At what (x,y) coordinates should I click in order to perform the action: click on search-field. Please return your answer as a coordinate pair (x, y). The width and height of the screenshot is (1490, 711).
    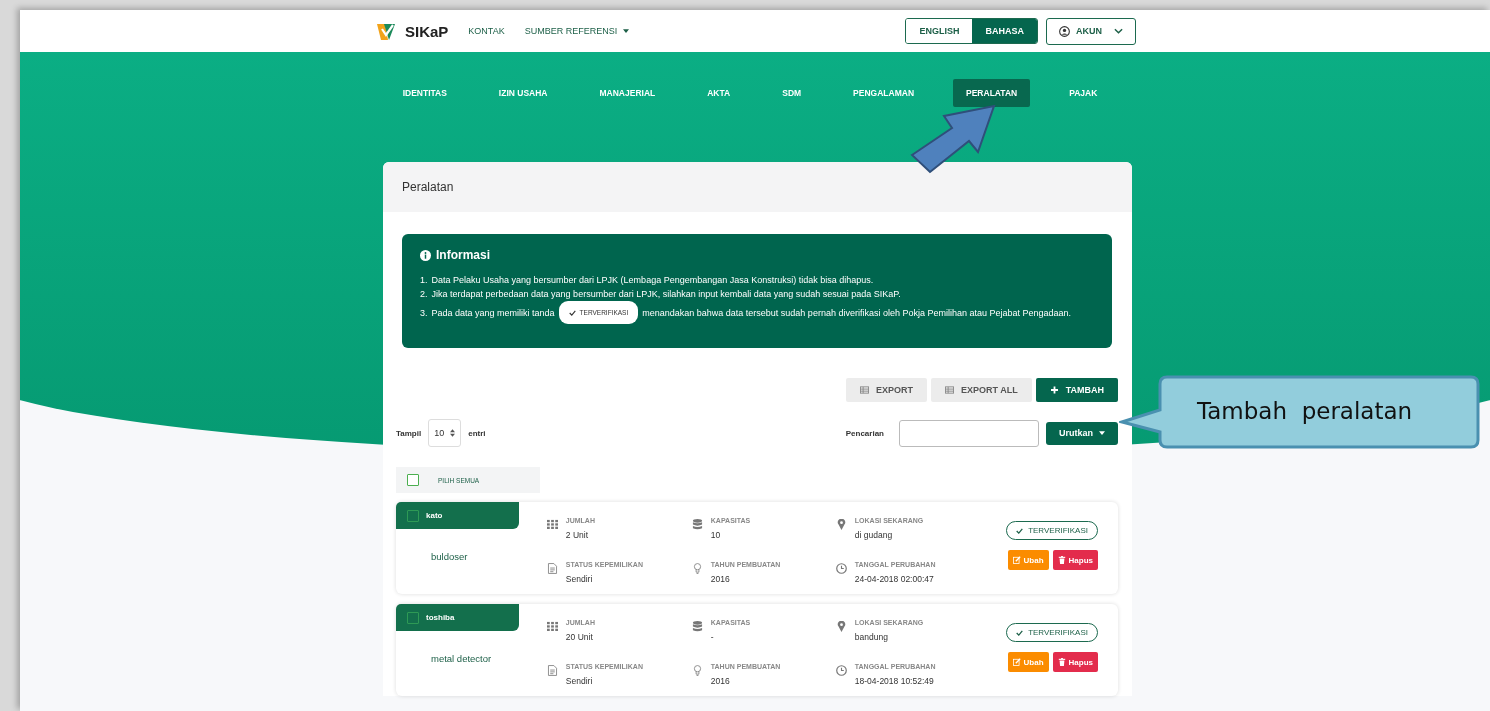
    Looking at the image, I should click on (969, 433).